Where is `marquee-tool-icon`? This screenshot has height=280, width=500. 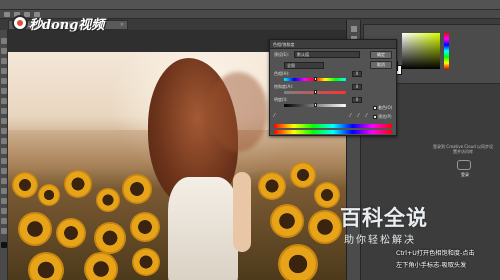 marquee-tool-icon is located at coordinates (4, 51).